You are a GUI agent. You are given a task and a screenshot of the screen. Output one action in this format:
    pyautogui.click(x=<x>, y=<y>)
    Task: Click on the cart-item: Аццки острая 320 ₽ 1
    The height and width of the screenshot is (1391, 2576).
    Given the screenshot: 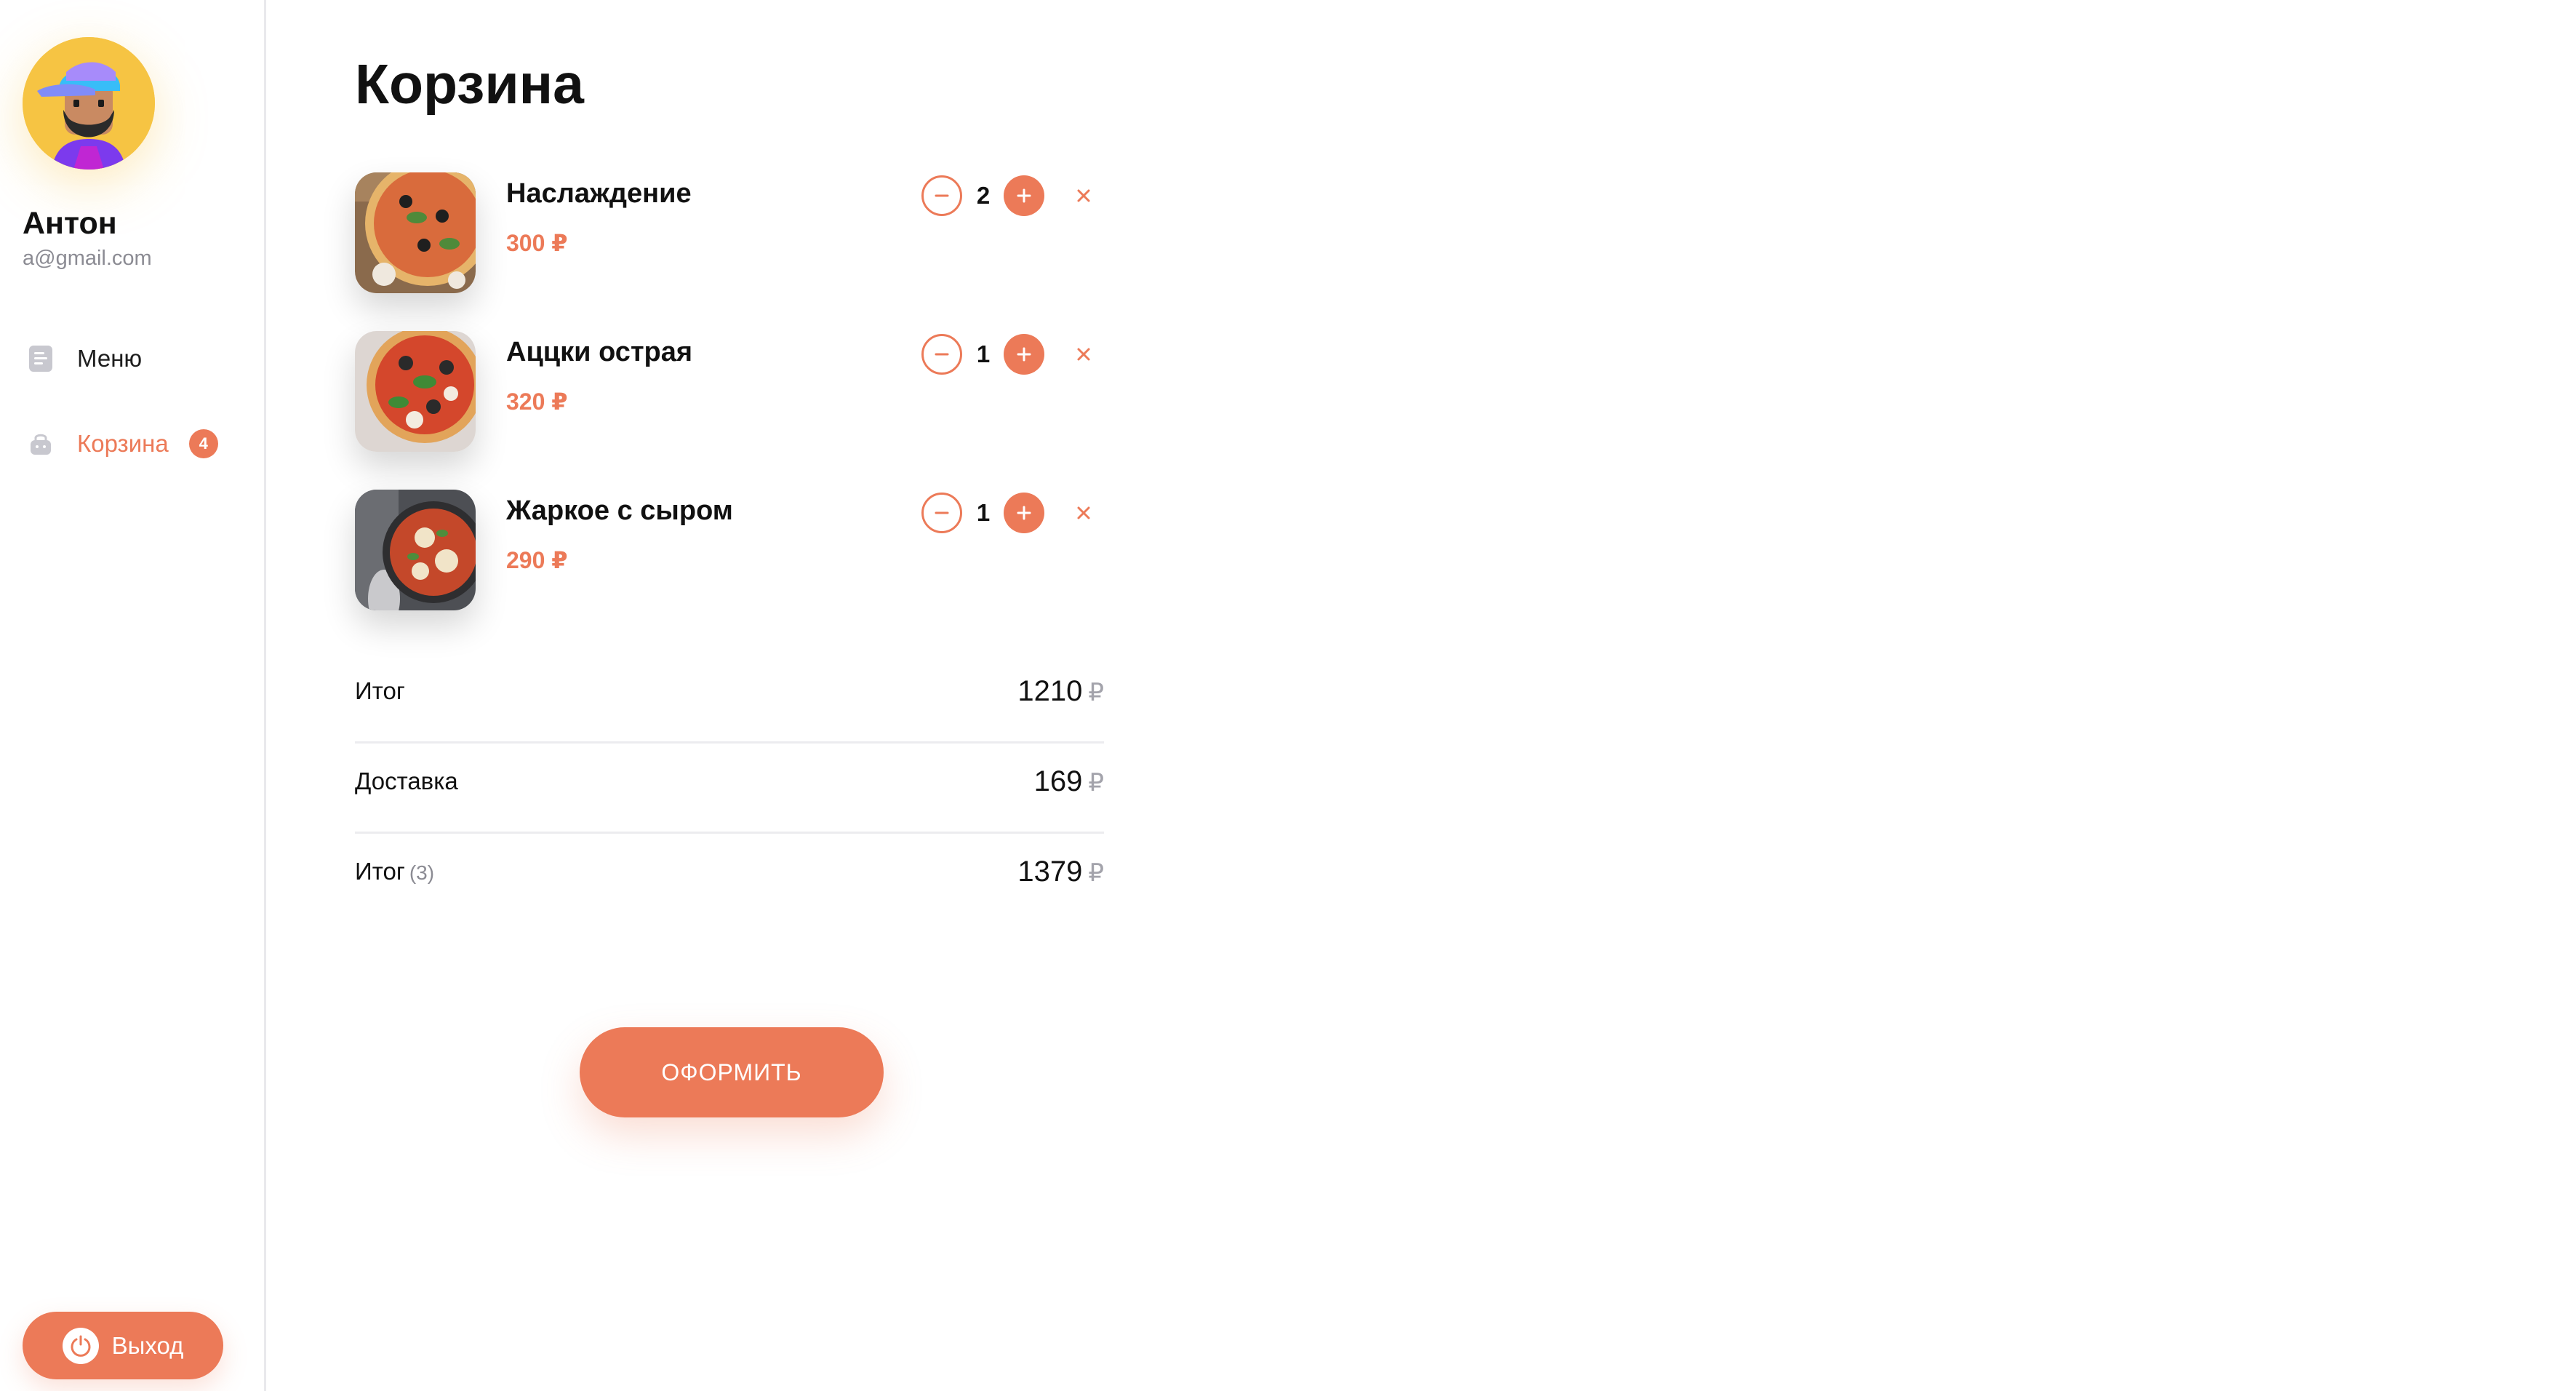 What is the action you would take?
    pyautogui.click(x=729, y=410)
    